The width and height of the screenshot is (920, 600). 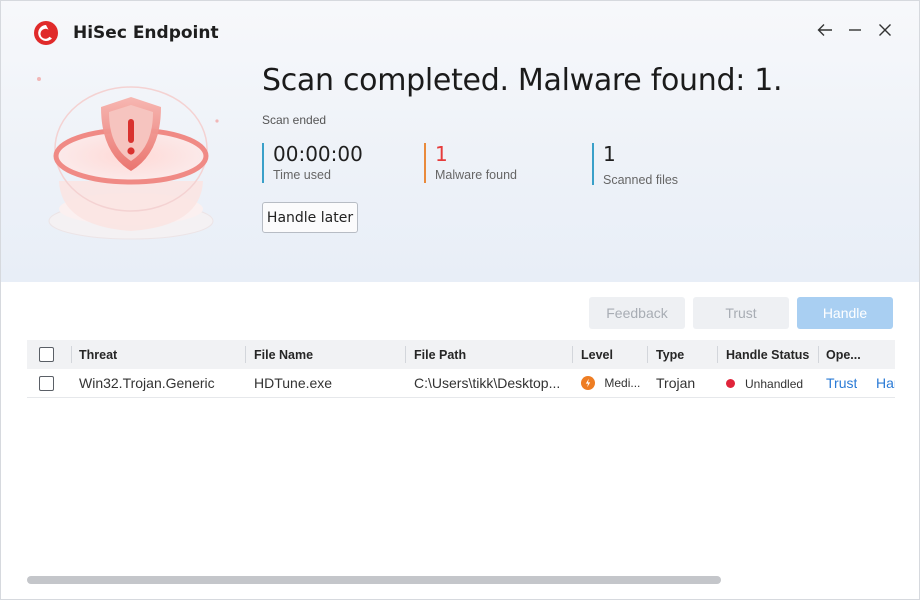 I want to click on column-threat: Threat, so click(x=98, y=355).